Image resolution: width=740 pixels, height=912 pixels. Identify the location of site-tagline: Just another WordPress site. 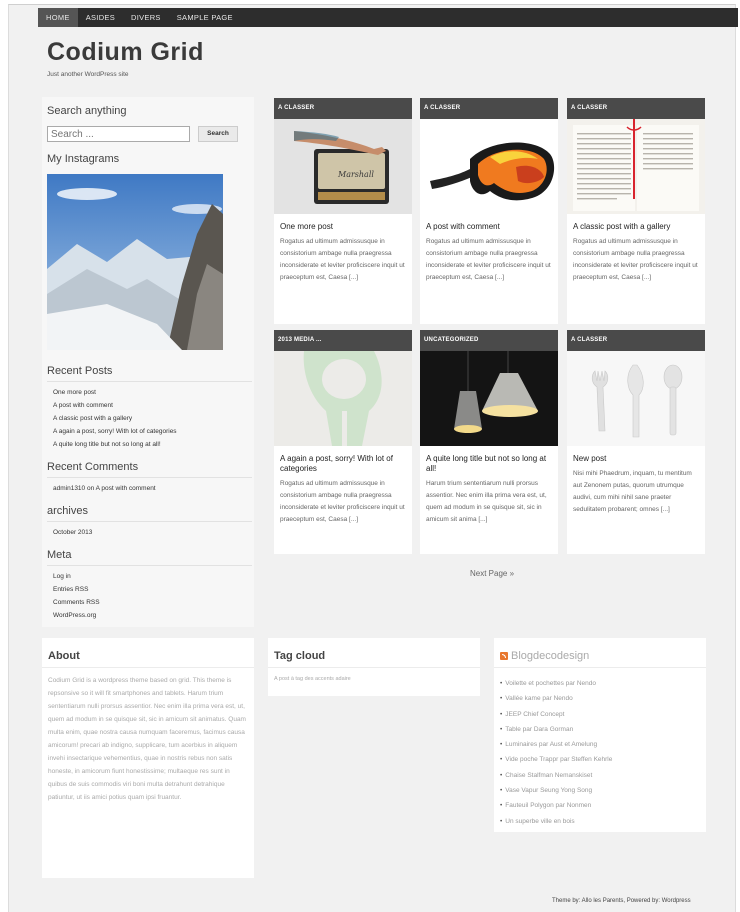
(88, 74).